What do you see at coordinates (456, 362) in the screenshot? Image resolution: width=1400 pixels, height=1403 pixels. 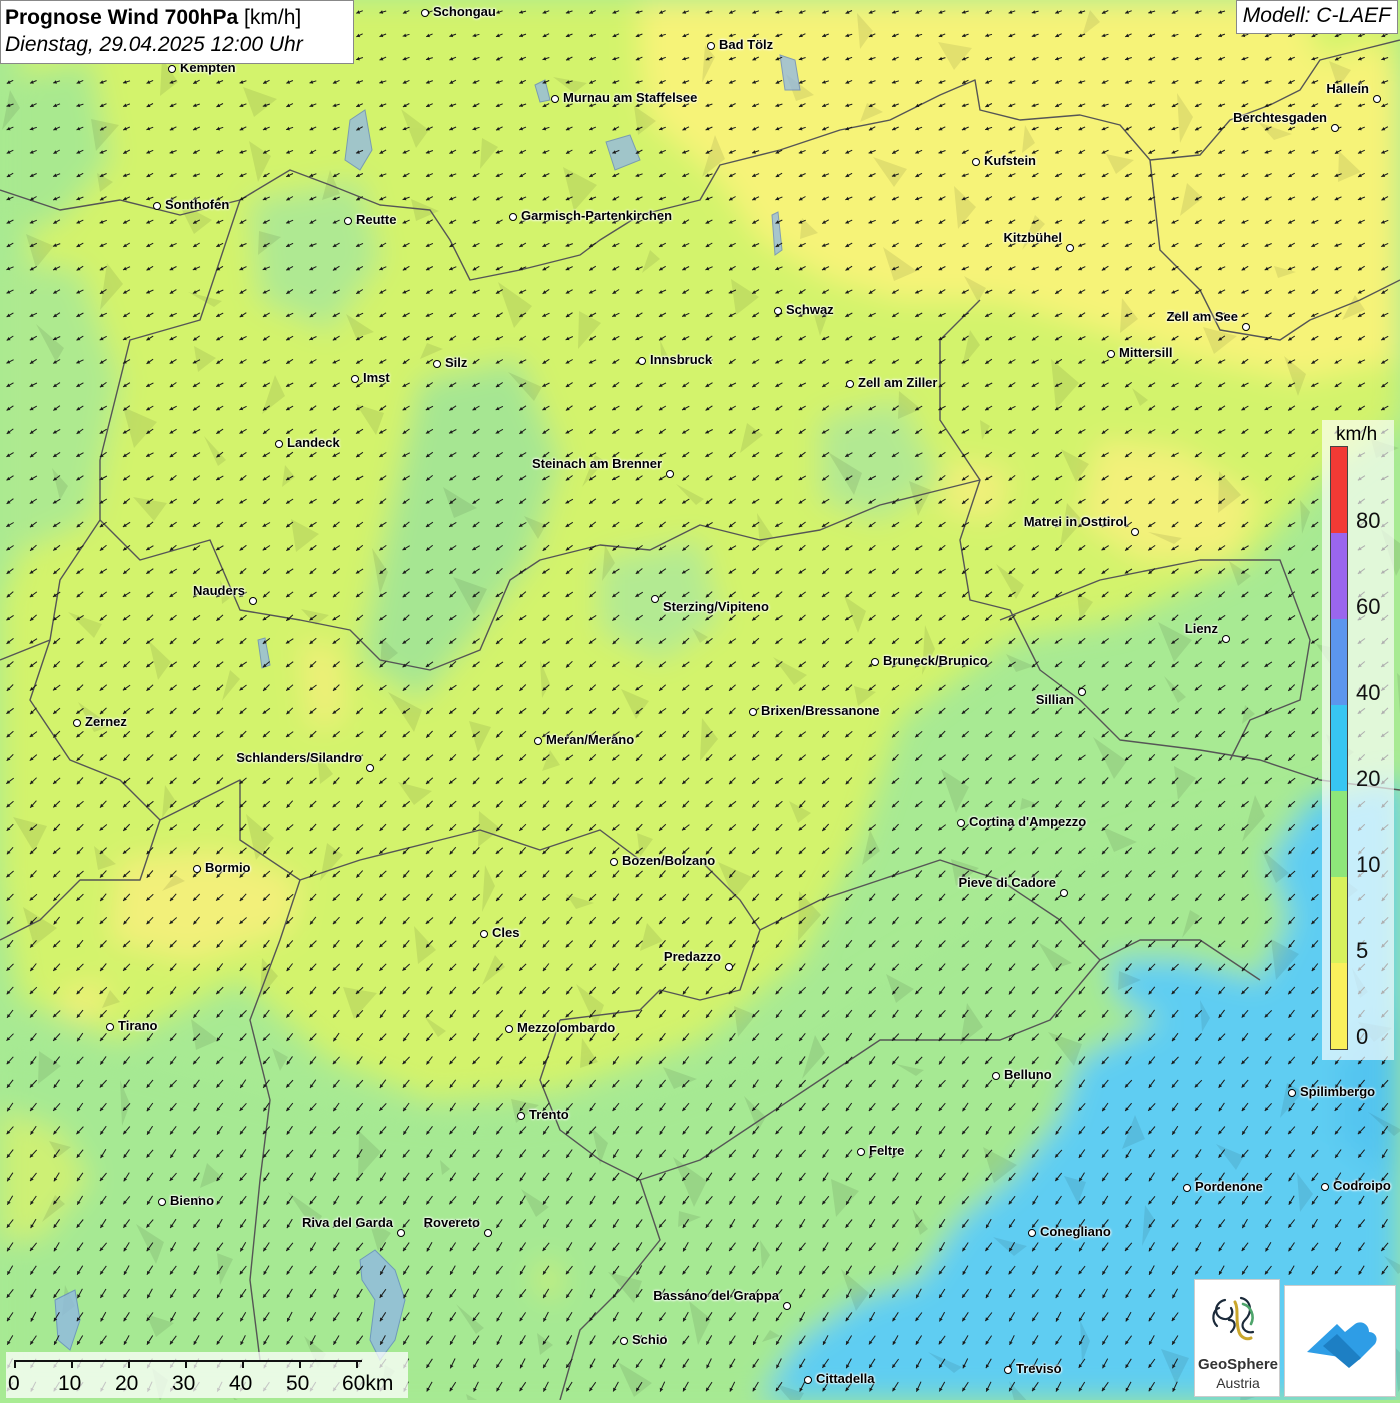 I see `city-label: Silz` at bounding box center [456, 362].